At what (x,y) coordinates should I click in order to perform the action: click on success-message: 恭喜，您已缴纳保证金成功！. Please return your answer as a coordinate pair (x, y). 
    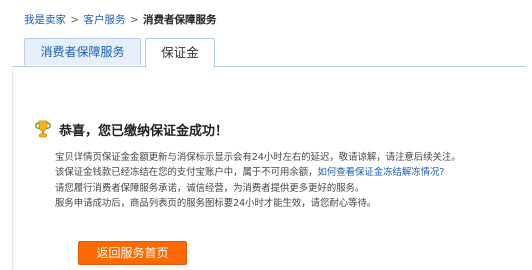
    Looking at the image, I should click on (130, 129).